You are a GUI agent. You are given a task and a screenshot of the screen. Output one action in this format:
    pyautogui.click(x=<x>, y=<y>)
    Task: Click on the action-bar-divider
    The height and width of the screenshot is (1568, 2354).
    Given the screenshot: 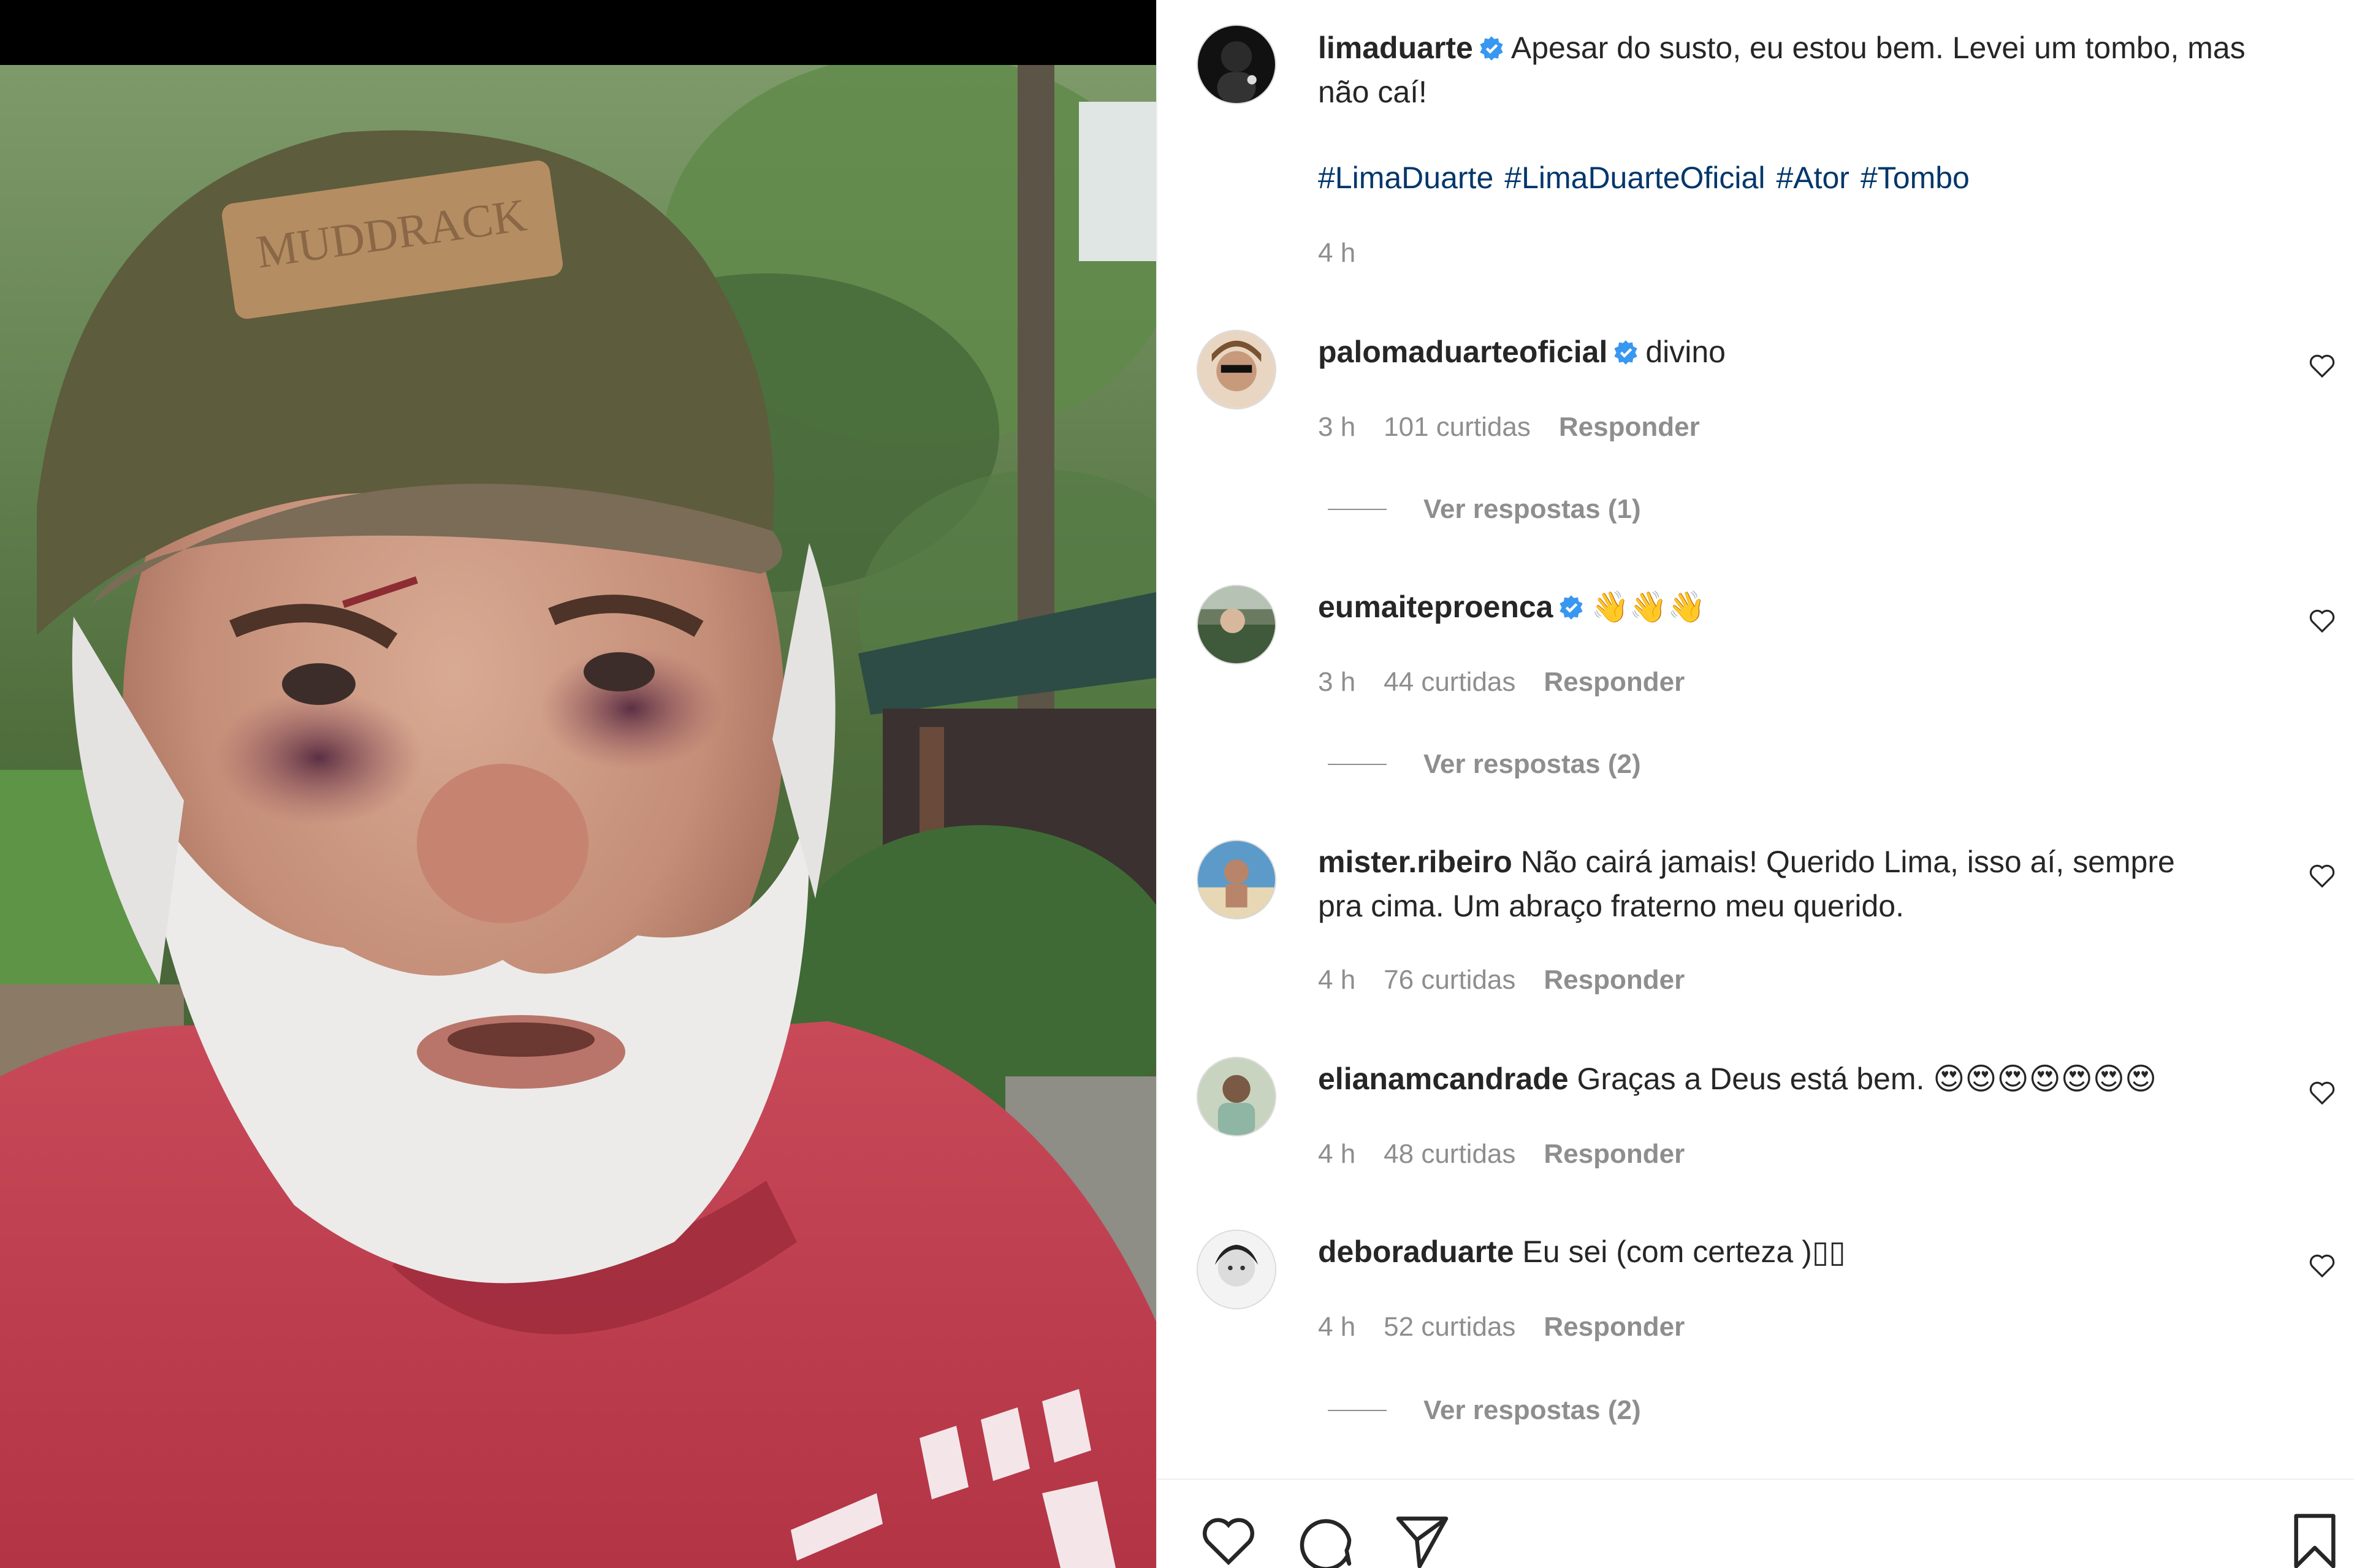 What is the action you would take?
    pyautogui.click(x=1755, y=1479)
    